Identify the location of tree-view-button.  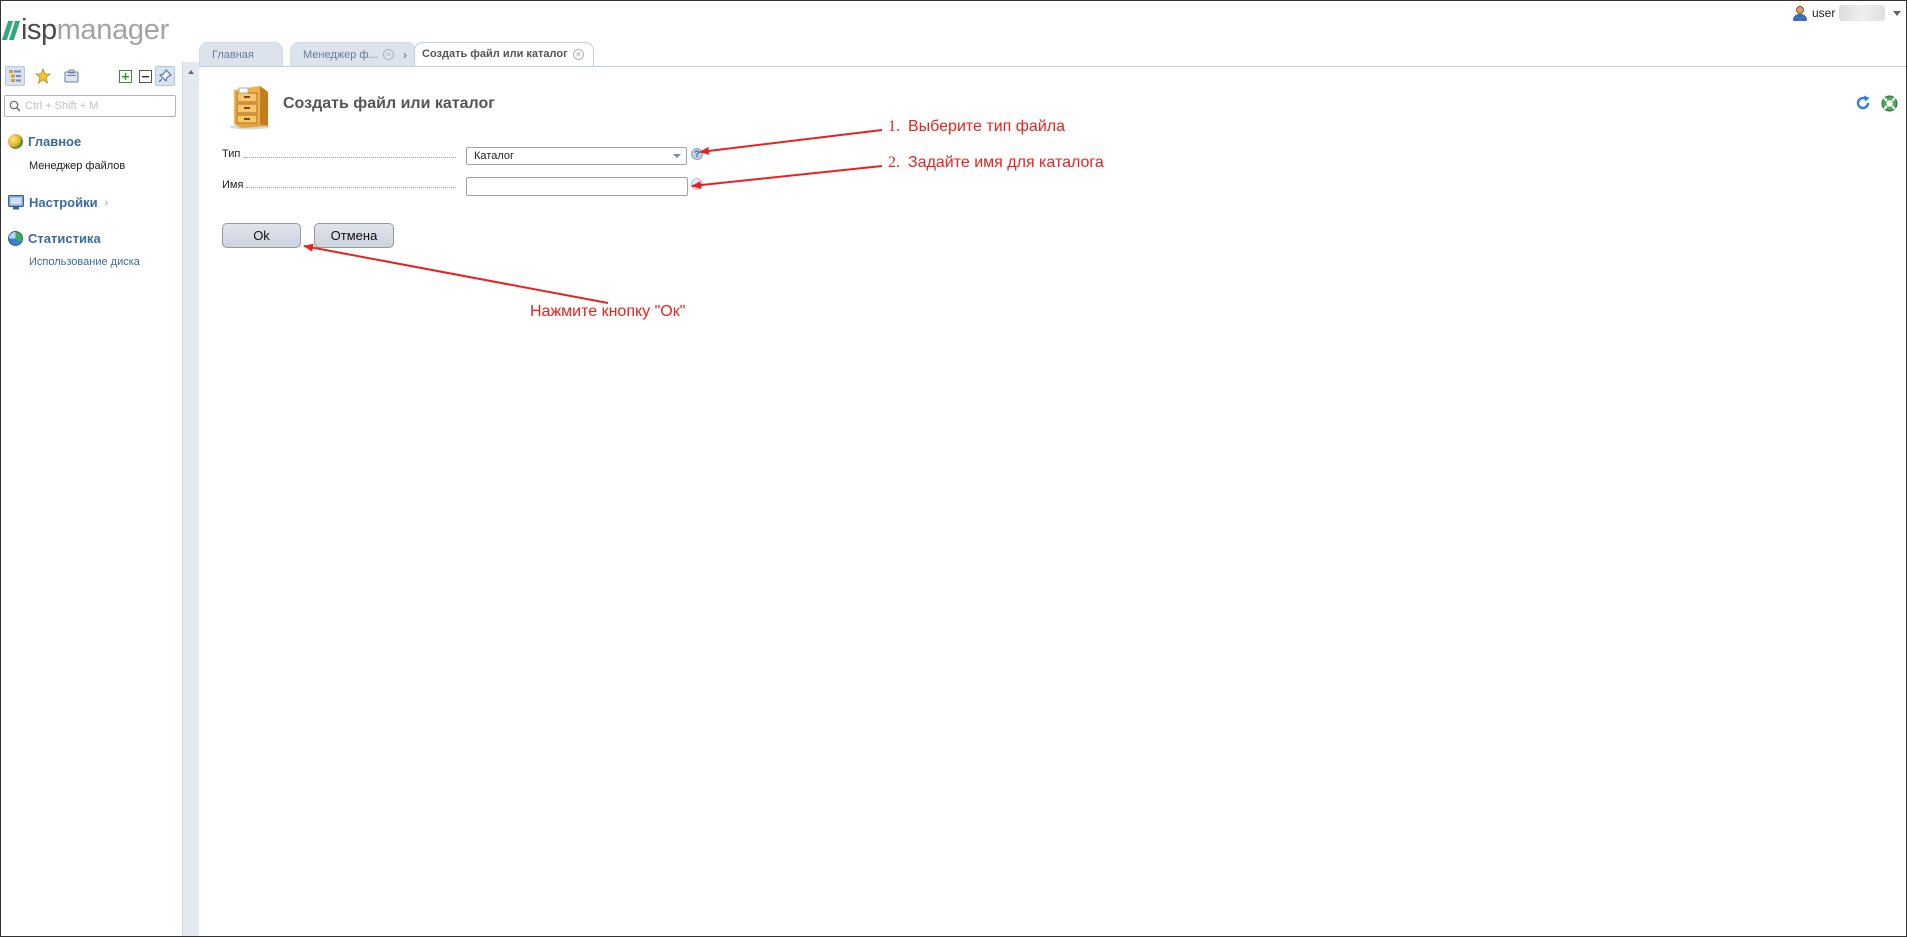
(15, 76).